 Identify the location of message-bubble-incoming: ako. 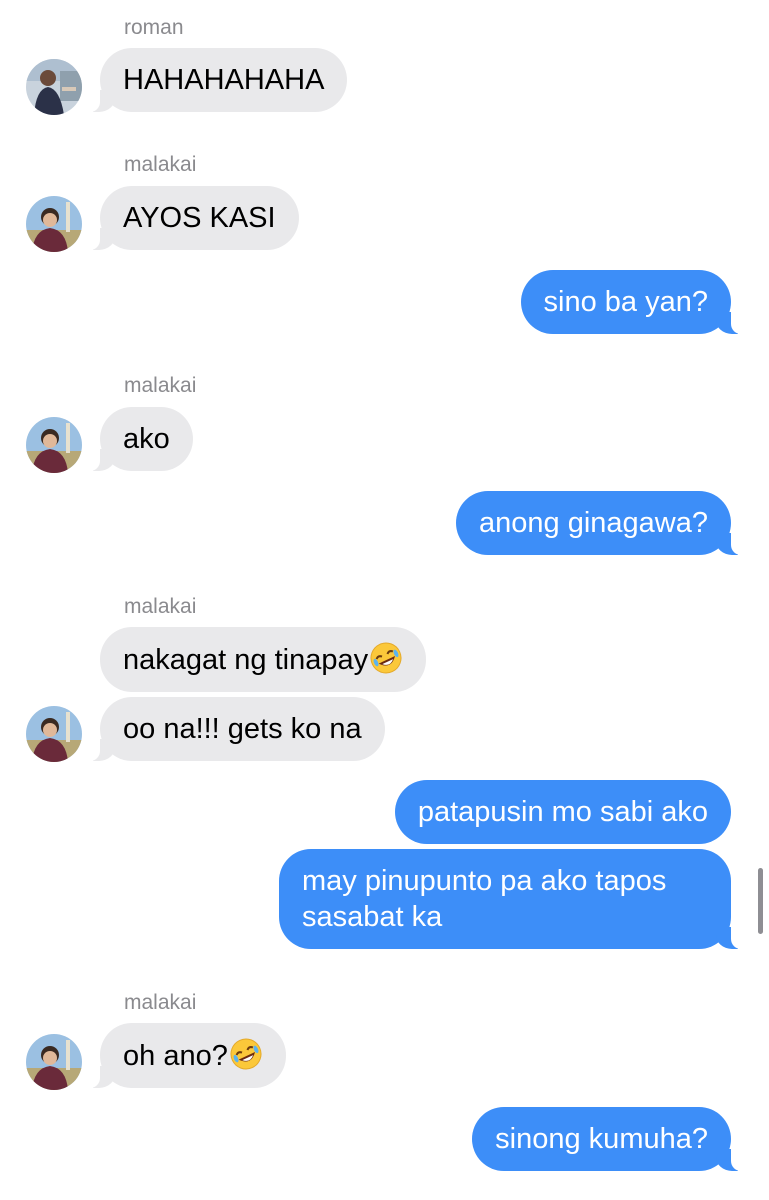
(140, 439).